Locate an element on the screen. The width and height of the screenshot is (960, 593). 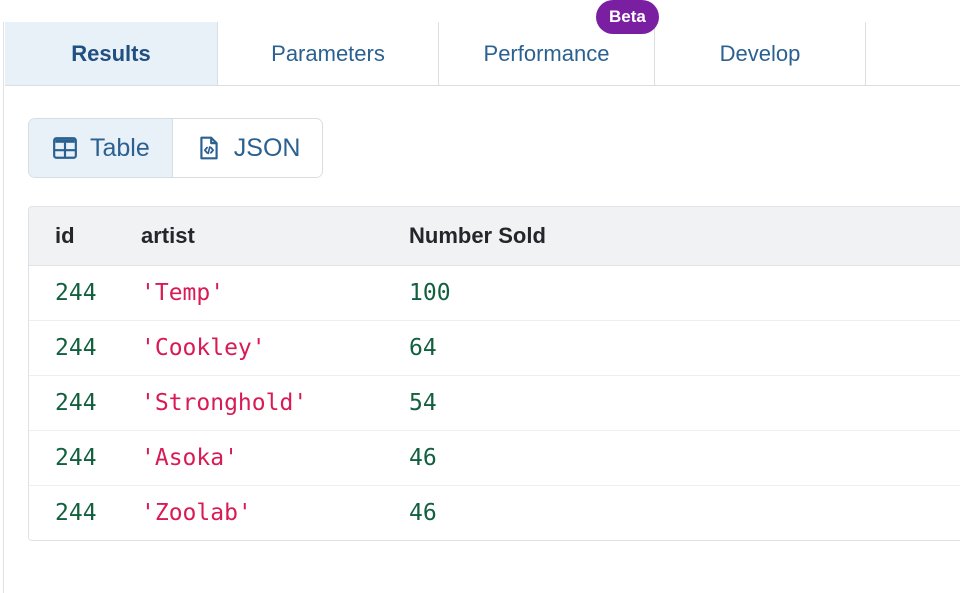
cell-number-sold: 100 is located at coordinates (684, 293).